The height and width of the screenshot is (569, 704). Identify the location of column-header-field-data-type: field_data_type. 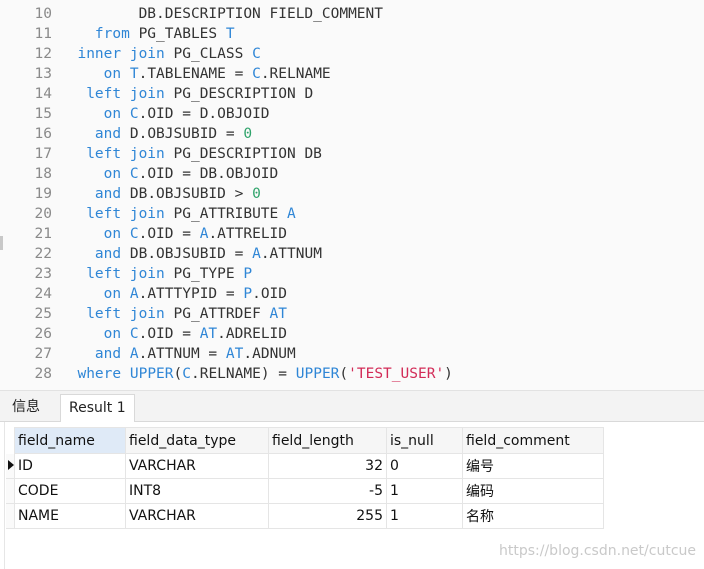
(197, 440).